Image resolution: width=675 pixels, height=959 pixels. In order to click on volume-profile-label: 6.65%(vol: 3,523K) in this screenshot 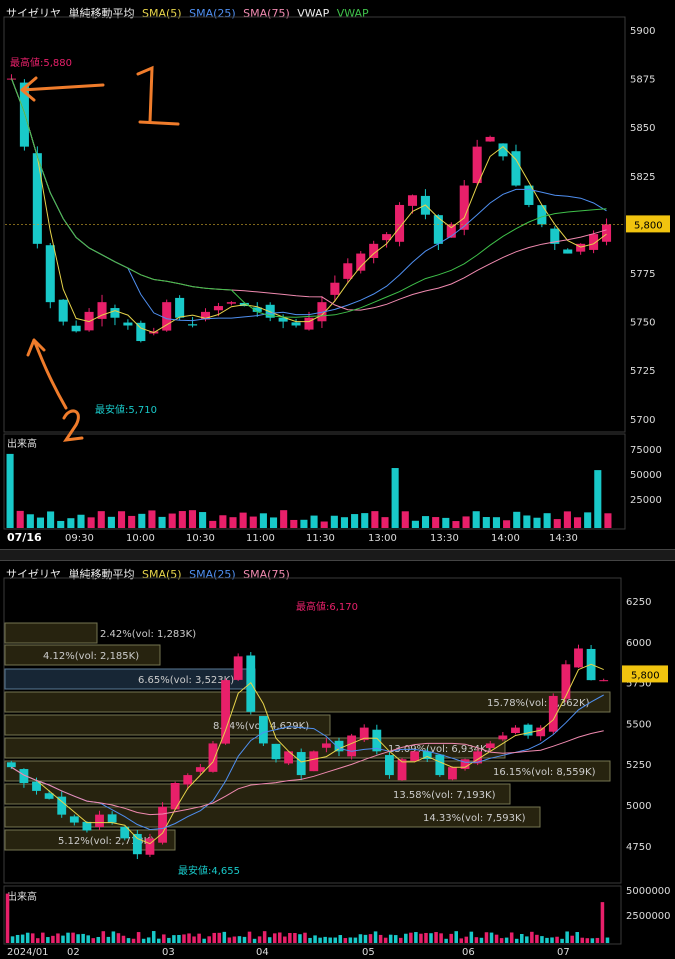, I will do `click(186, 680)`.